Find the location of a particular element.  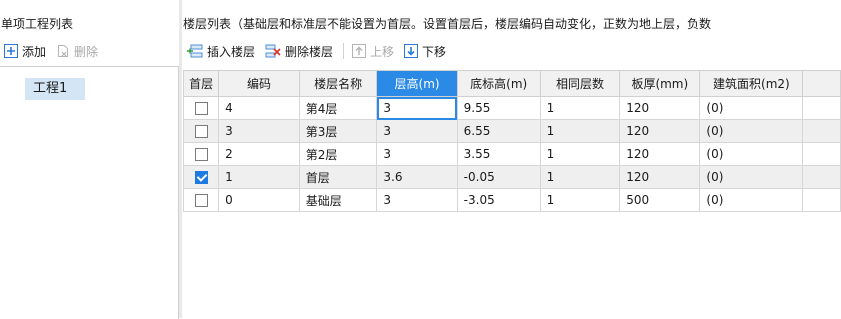

bottom-elevation-cell: 9.55 is located at coordinates (498, 108).